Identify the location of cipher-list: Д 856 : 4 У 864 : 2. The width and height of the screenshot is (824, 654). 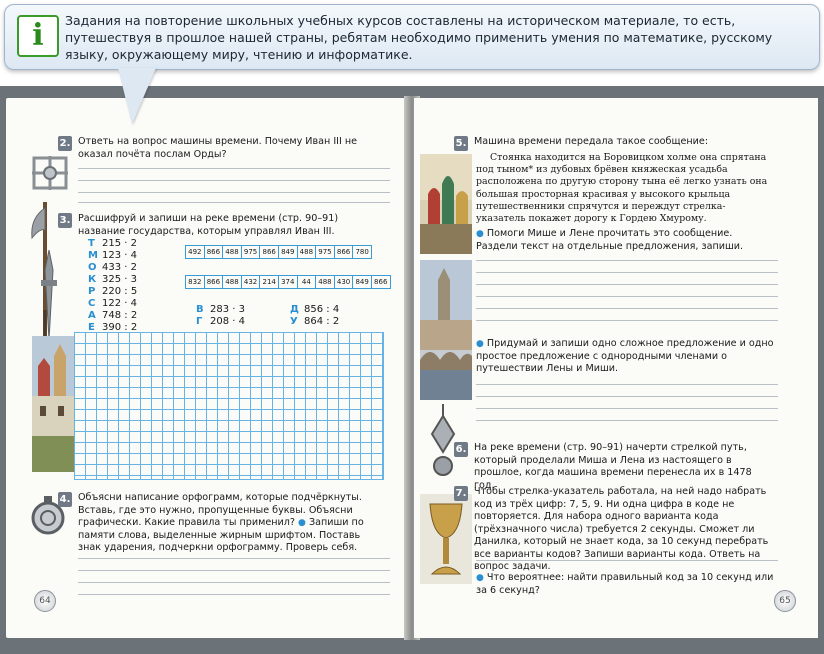
(314, 316).